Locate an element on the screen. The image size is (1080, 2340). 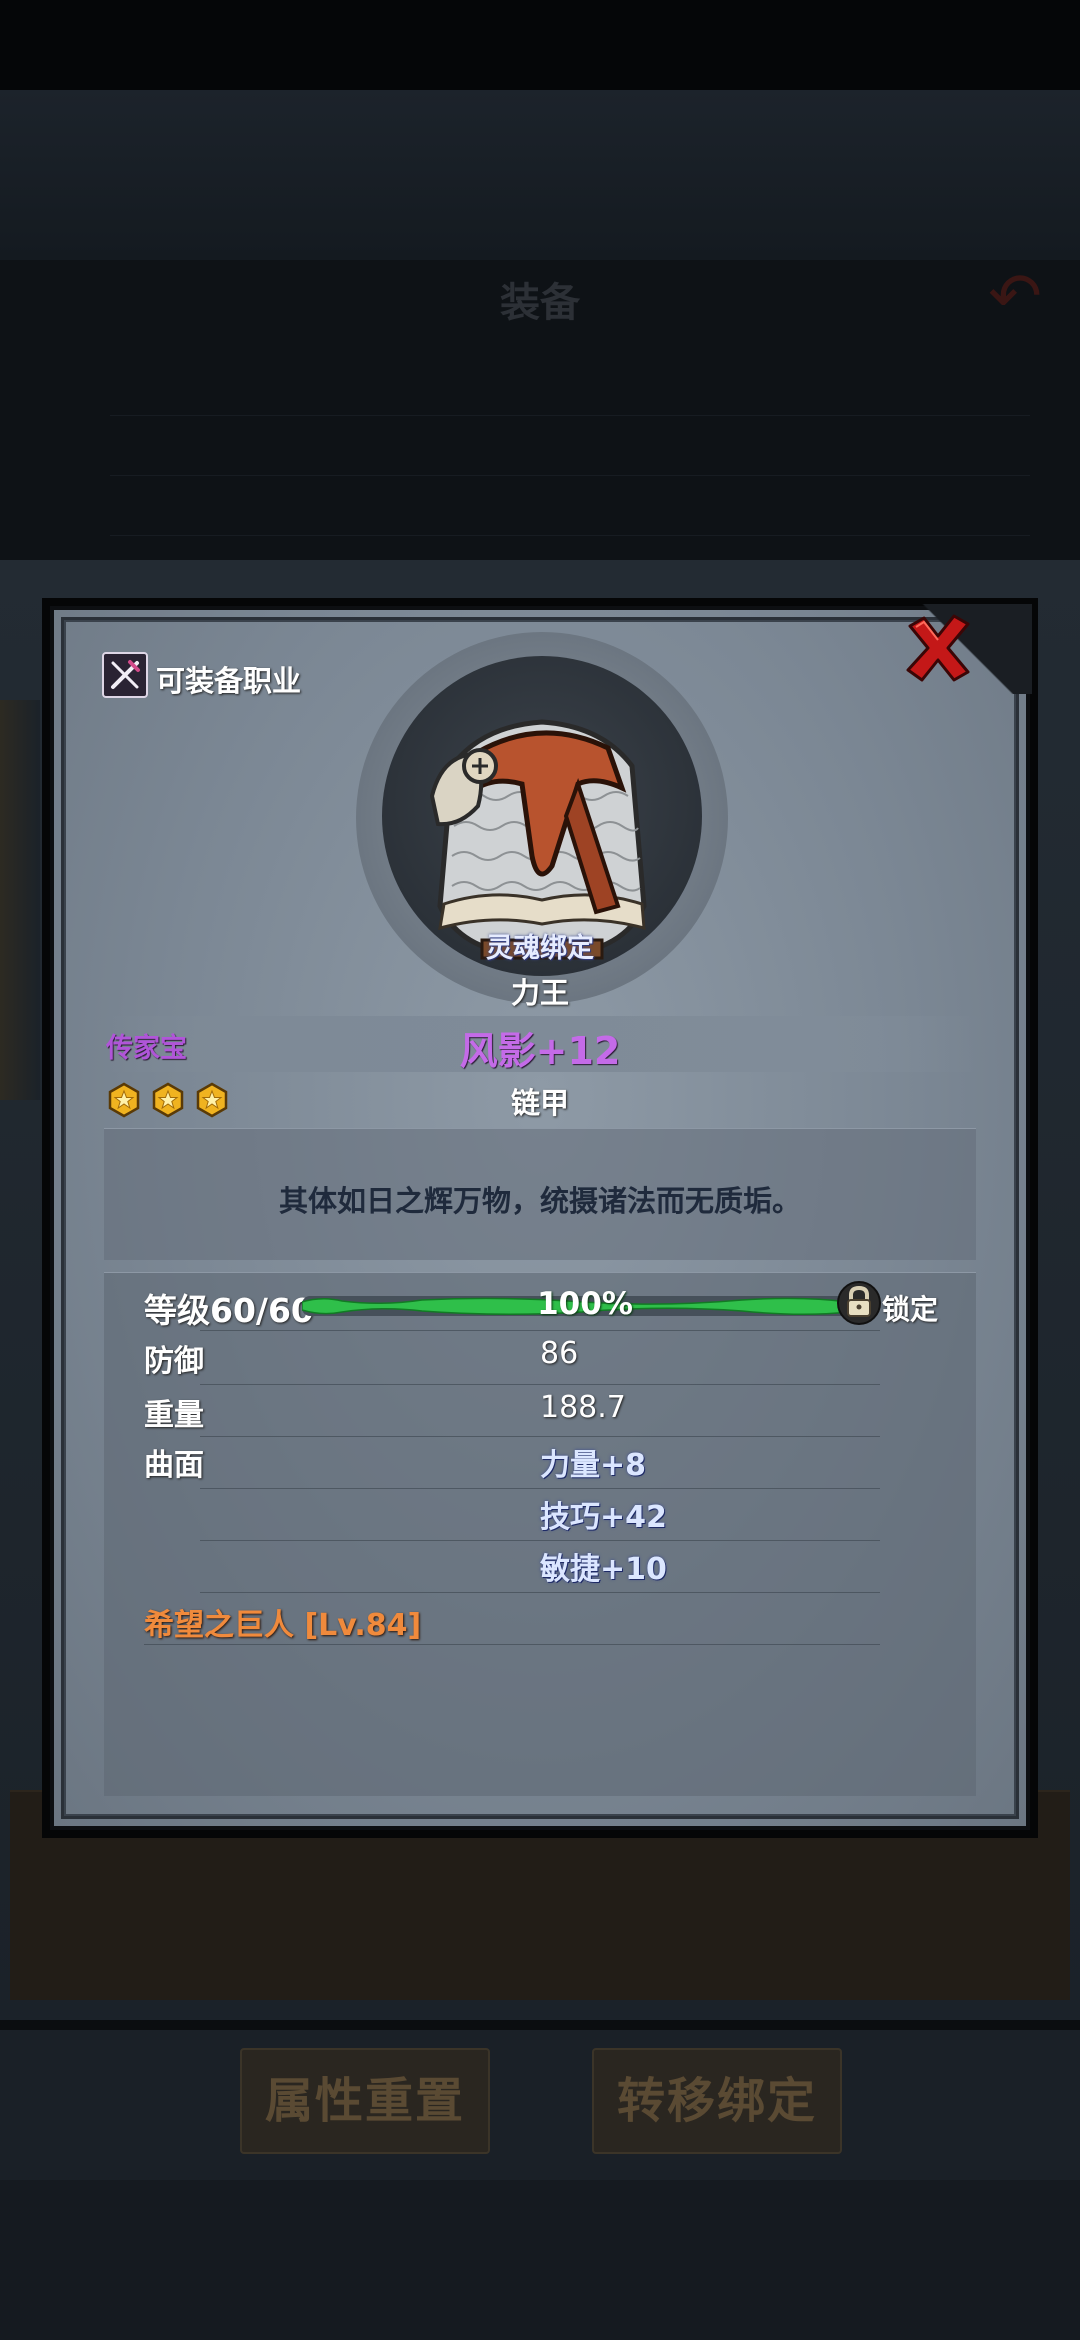
rarity-label: 传家宝 is located at coordinates (146, 1048).